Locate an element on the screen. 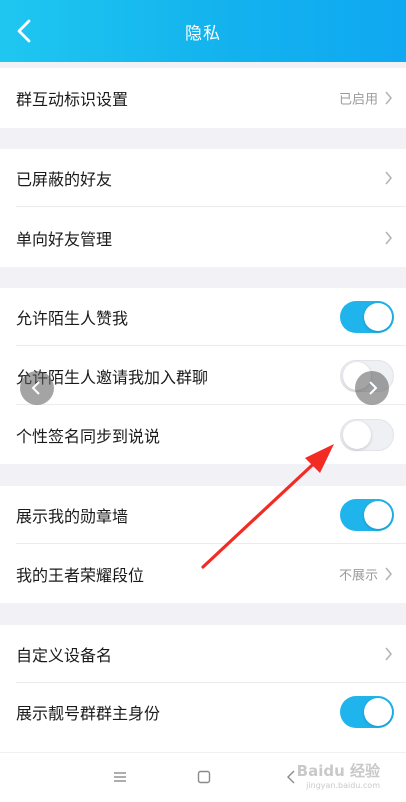 The width and height of the screenshot is (406, 802). row-value: 已启用 is located at coordinates (358, 100).